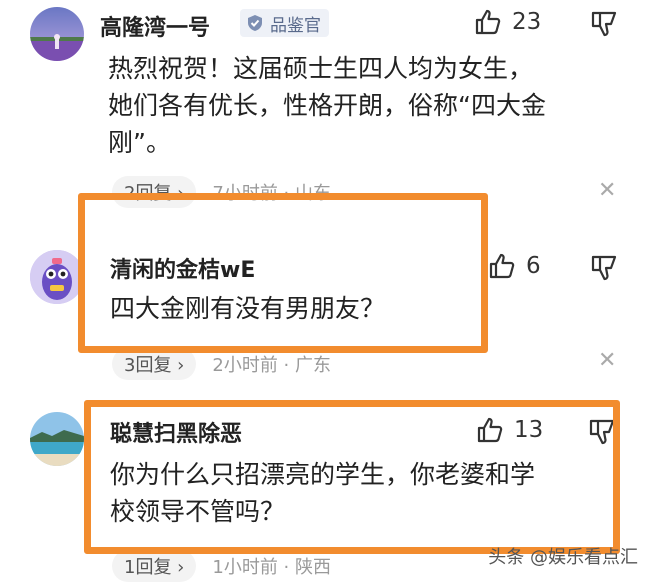 The width and height of the screenshot is (650, 582). What do you see at coordinates (198, 511) in the screenshot?
I see `comment-text-line: 校领导不管吗？` at bounding box center [198, 511].